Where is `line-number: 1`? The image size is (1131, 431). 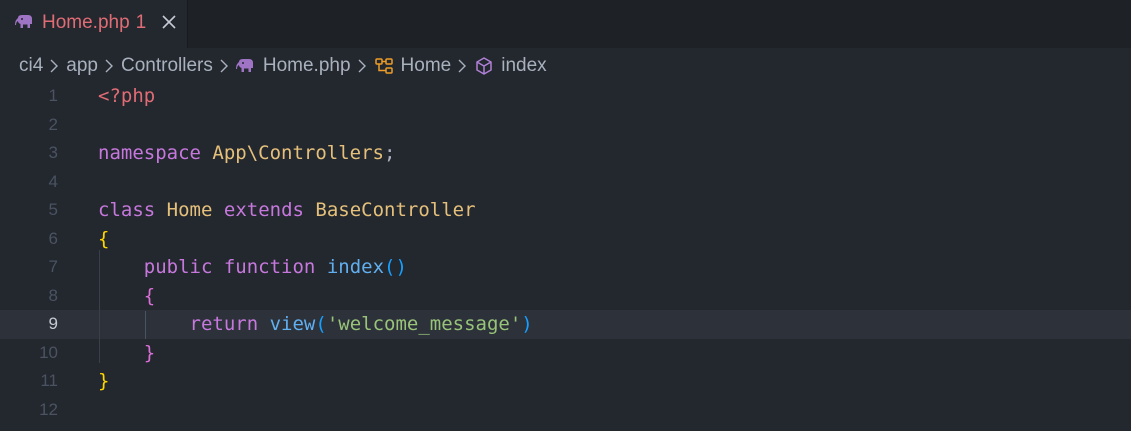
line-number: 1 is located at coordinates (53, 95).